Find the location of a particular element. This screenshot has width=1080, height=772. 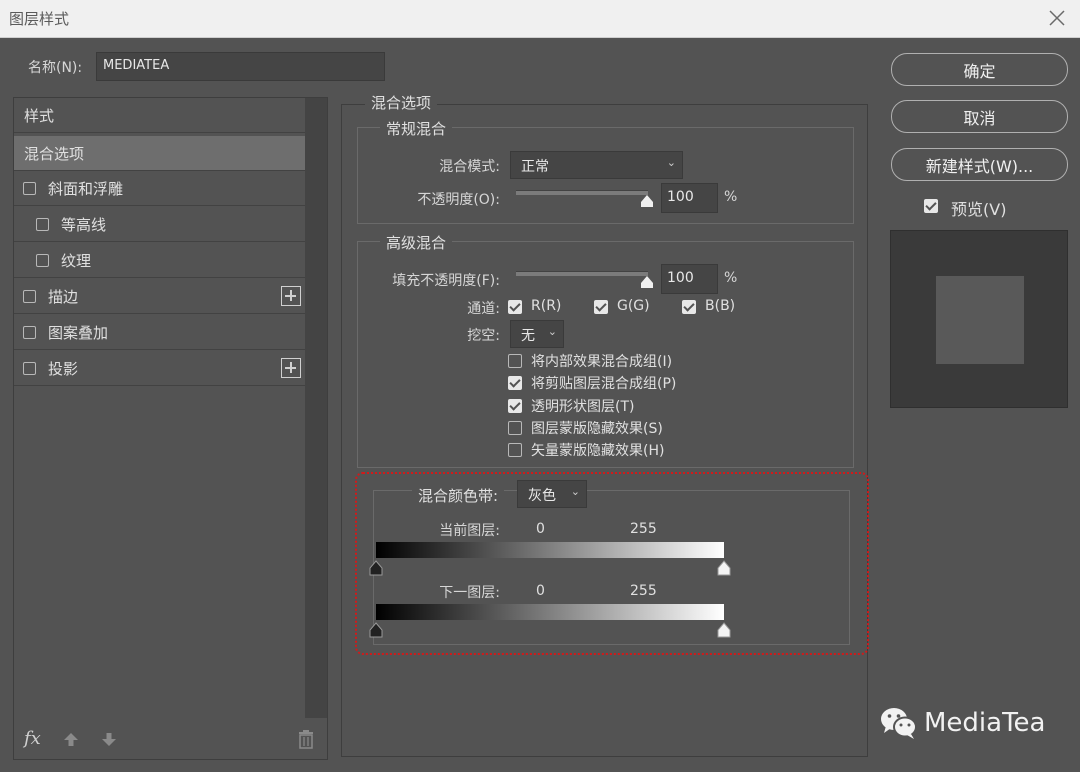

style-list-scrollbar is located at coordinates (316, 408).